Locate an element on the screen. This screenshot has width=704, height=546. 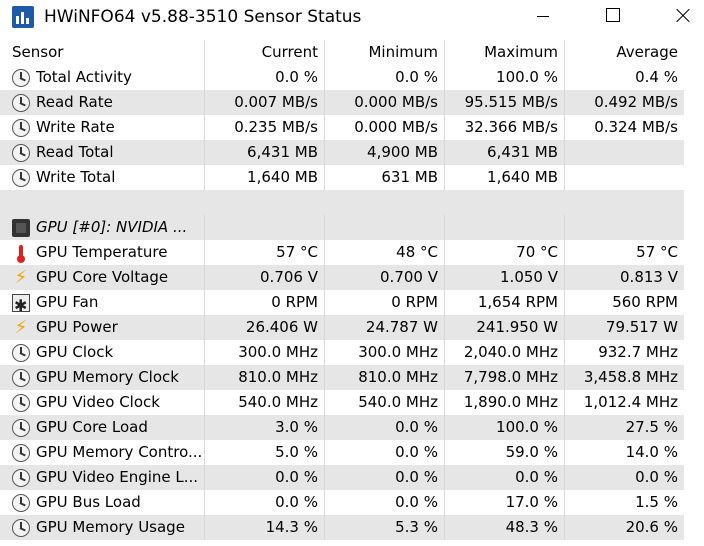
close-button is located at coordinates (682, 17).